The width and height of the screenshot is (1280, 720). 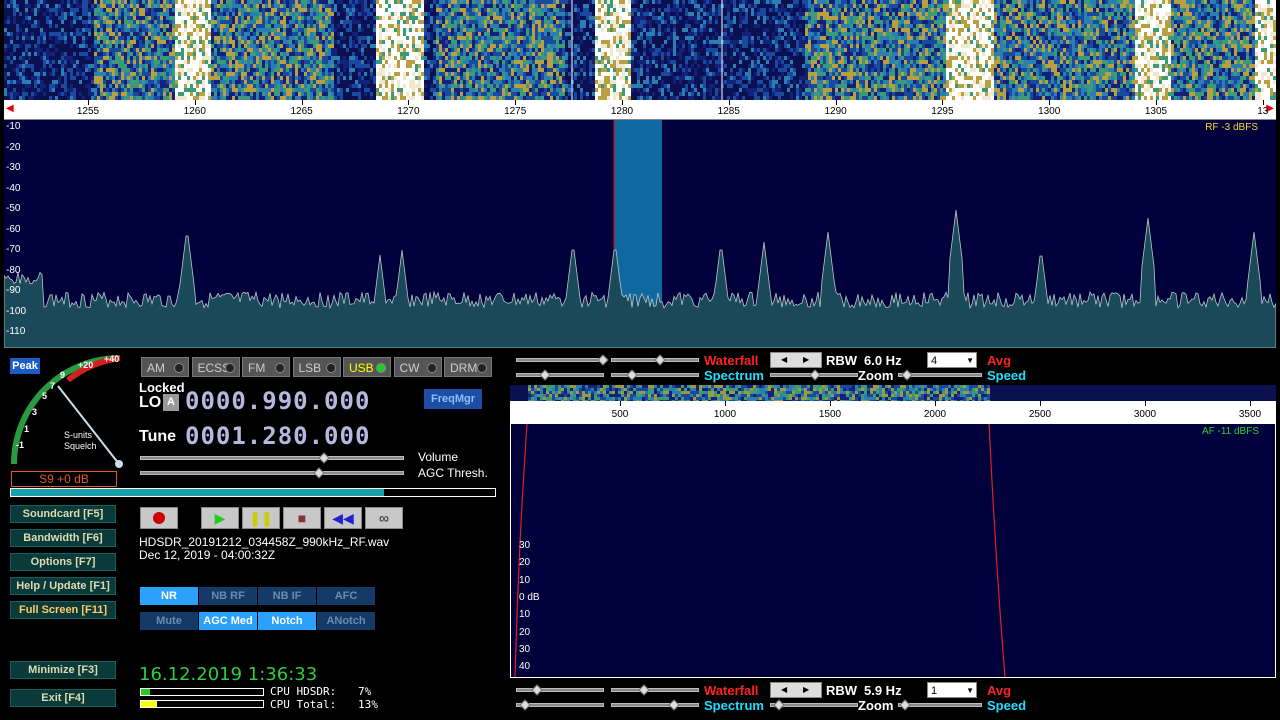 What do you see at coordinates (453, 473) in the screenshot?
I see `agc-threshold-label: AGC Thresh.` at bounding box center [453, 473].